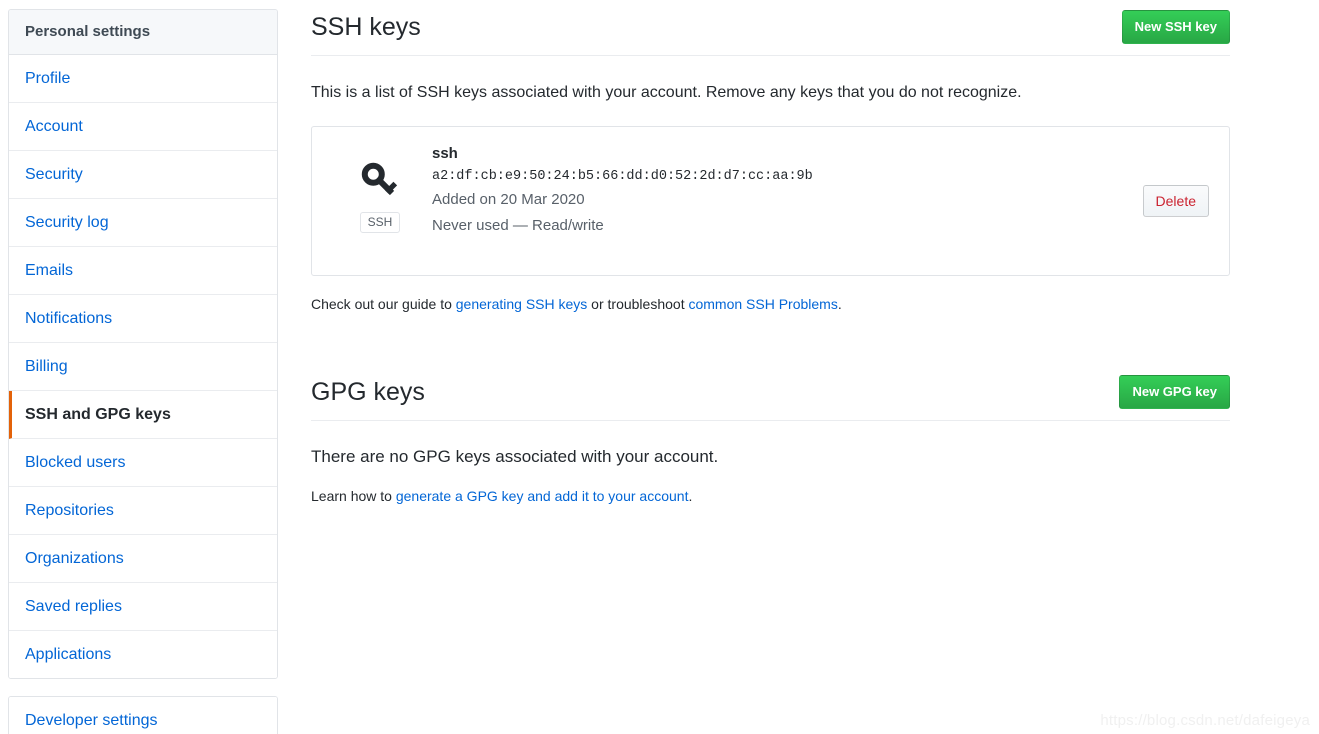 The width and height of the screenshot is (1319, 734). What do you see at coordinates (143, 463) in the screenshot?
I see `sidebar-item-blocked-users: Blocked users` at bounding box center [143, 463].